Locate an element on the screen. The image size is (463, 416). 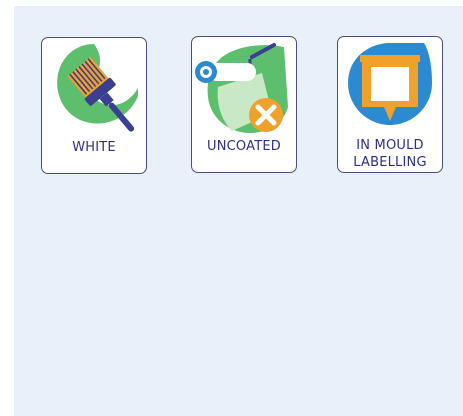
feature-label-line: UNCOATED is located at coordinates (244, 146).